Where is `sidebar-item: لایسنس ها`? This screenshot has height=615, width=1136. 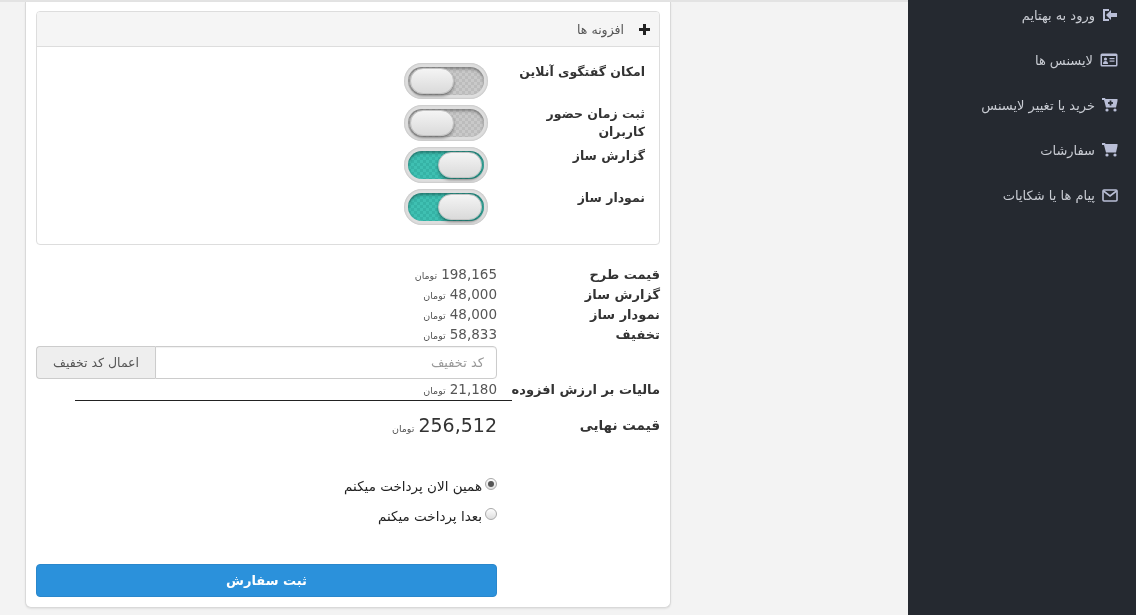 sidebar-item: لایسنس ها is located at coordinates (1022, 60).